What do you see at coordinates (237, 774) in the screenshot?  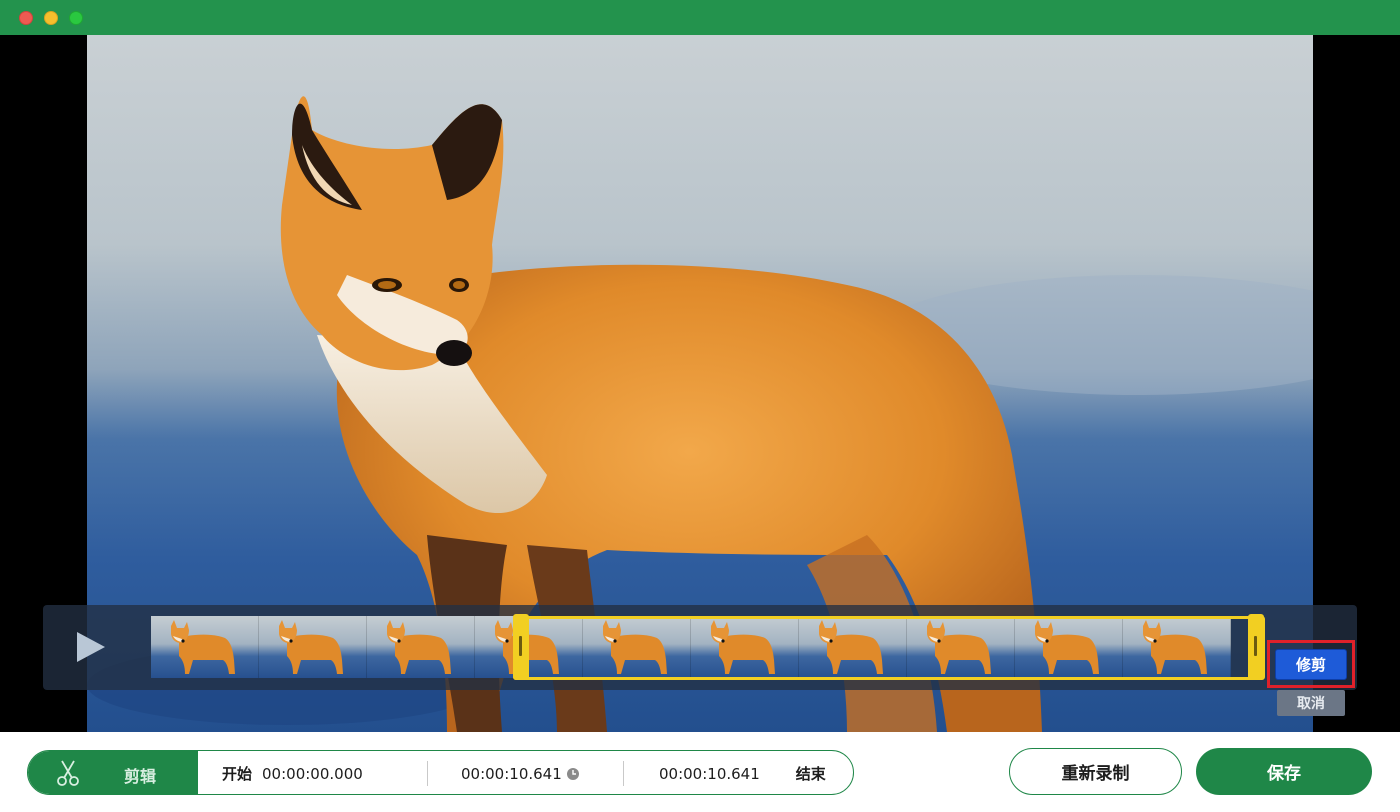 I see `start-label: 开始` at bounding box center [237, 774].